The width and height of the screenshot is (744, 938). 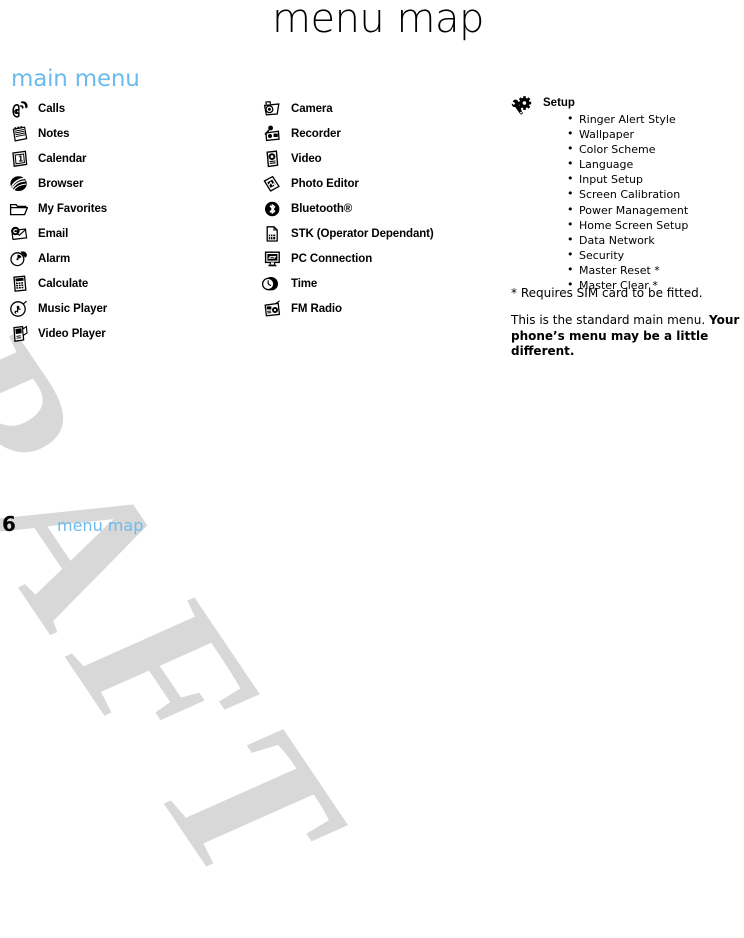 I want to click on menu-item-label: My Favorites, so click(x=73, y=208).